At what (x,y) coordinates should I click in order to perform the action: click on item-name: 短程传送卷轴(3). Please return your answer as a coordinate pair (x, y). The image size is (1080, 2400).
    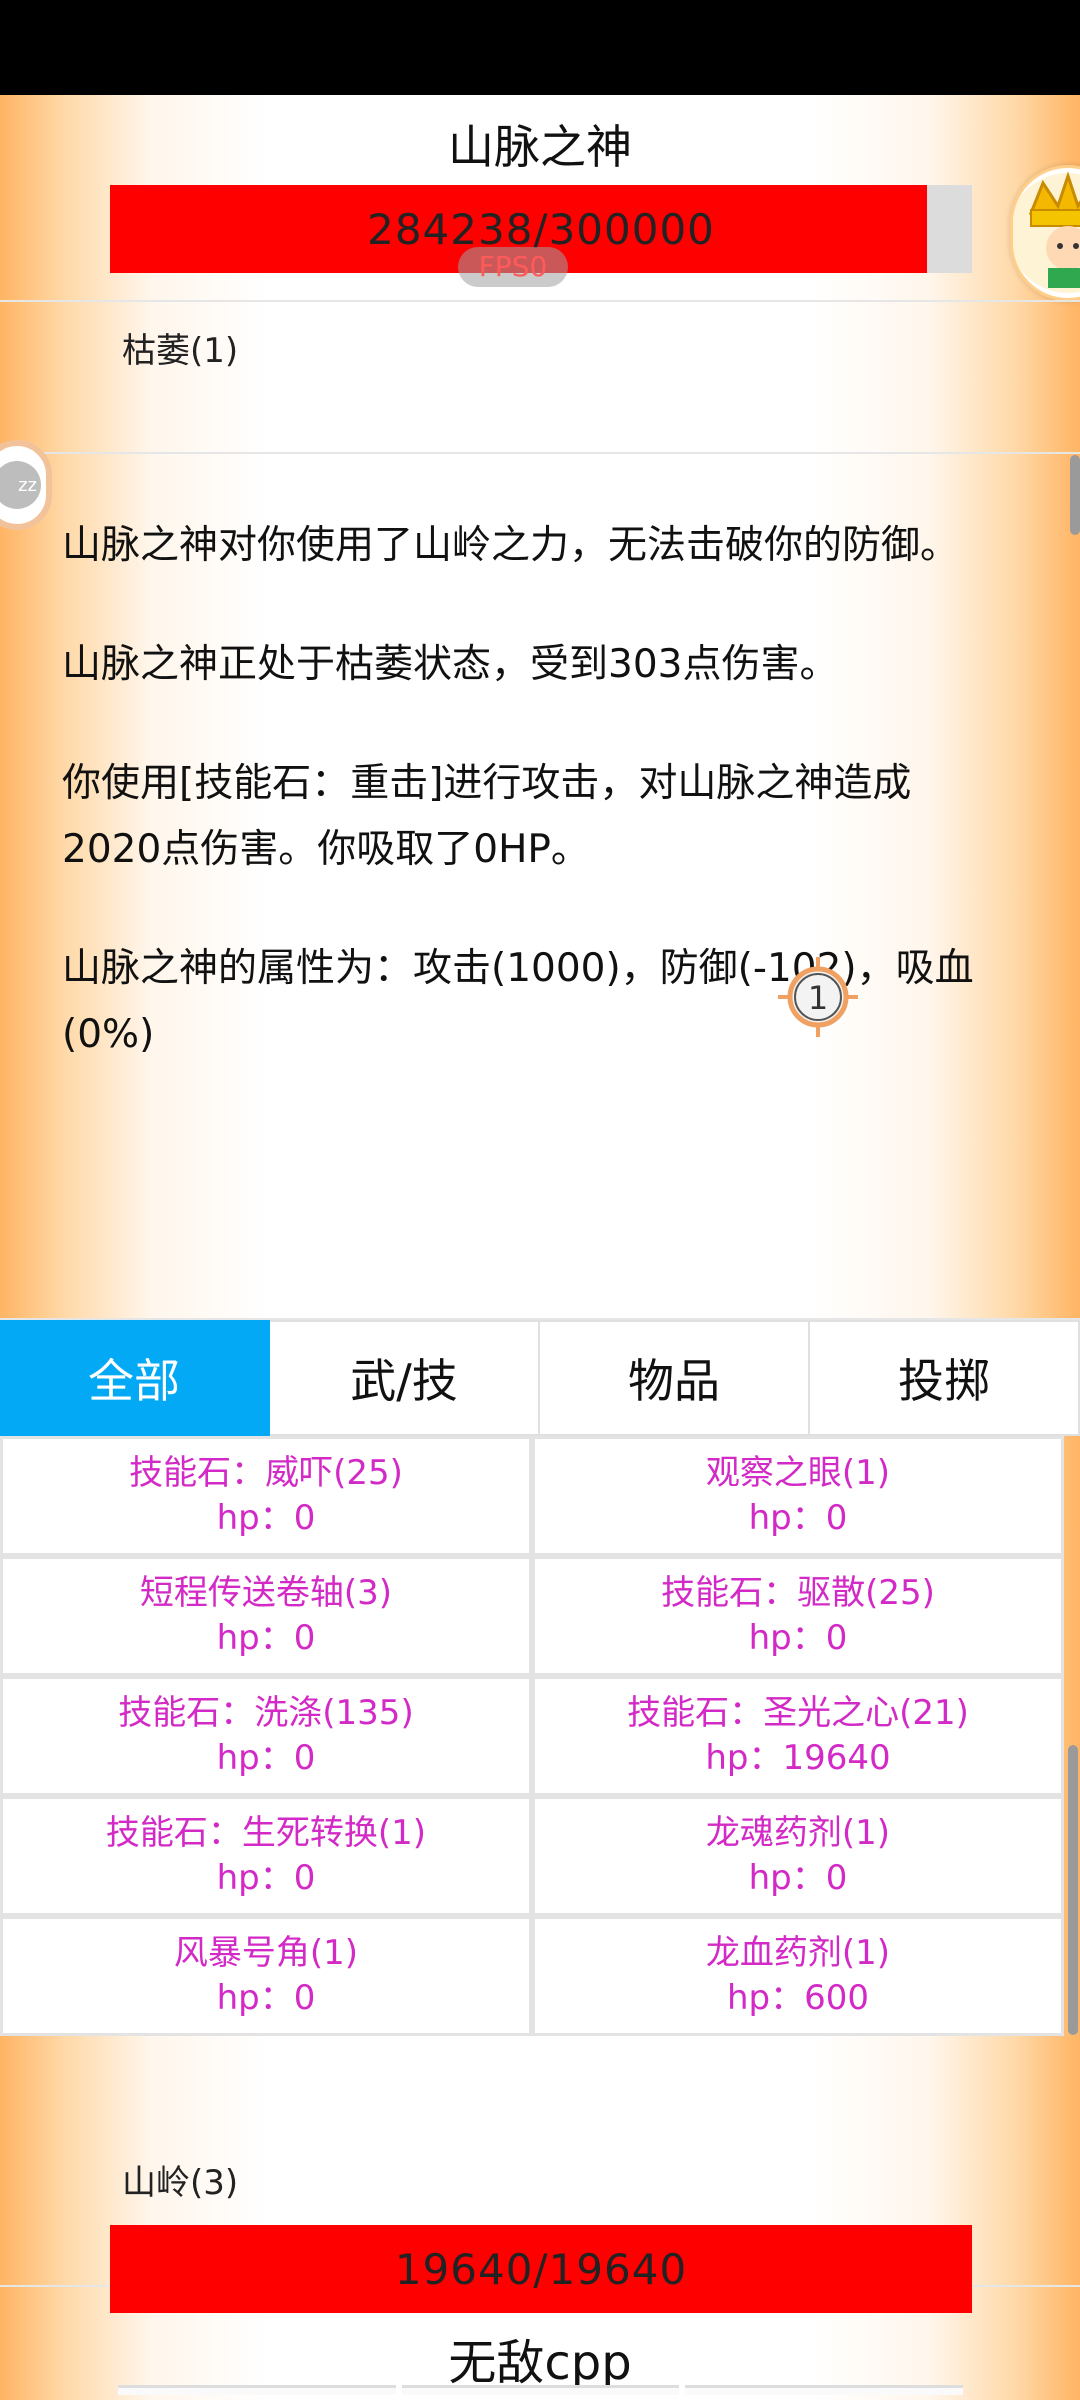
    Looking at the image, I should click on (266, 1593).